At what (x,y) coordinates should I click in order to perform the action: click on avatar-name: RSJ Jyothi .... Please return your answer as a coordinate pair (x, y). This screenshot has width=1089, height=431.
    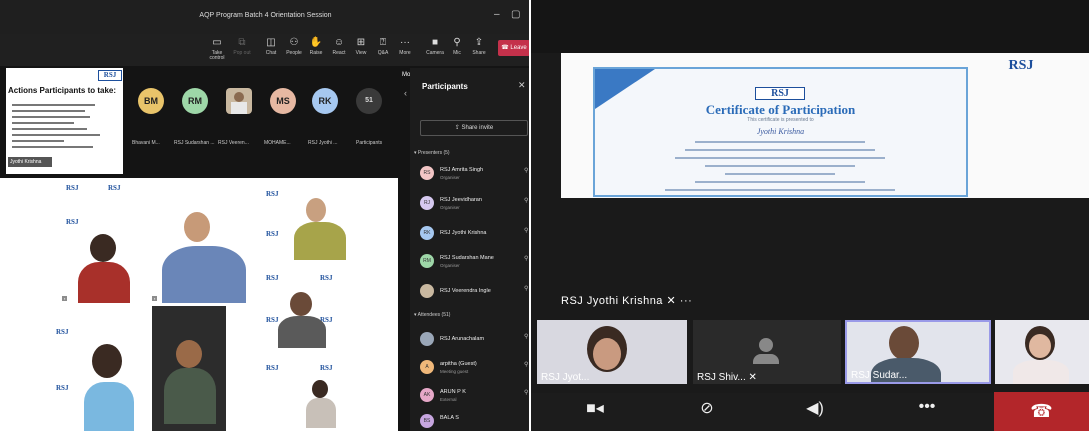
    Looking at the image, I should click on (323, 143).